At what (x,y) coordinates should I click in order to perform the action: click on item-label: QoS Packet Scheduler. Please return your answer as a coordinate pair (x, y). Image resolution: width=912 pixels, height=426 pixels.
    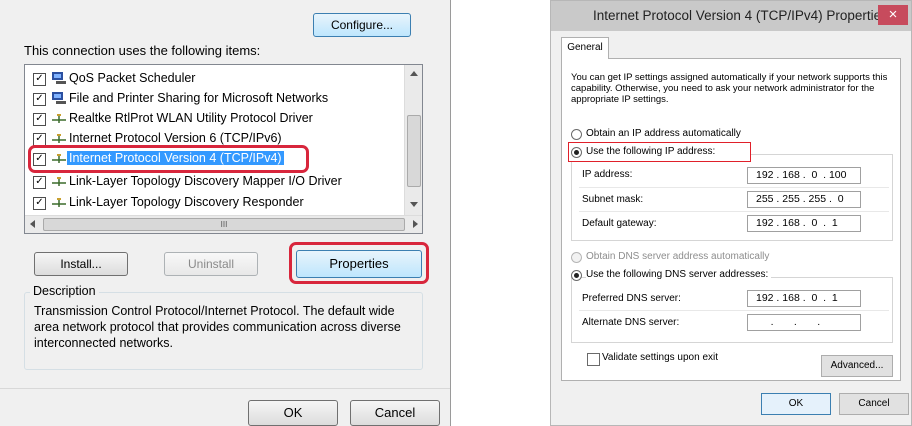
    Looking at the image, I should click on (132, 78).